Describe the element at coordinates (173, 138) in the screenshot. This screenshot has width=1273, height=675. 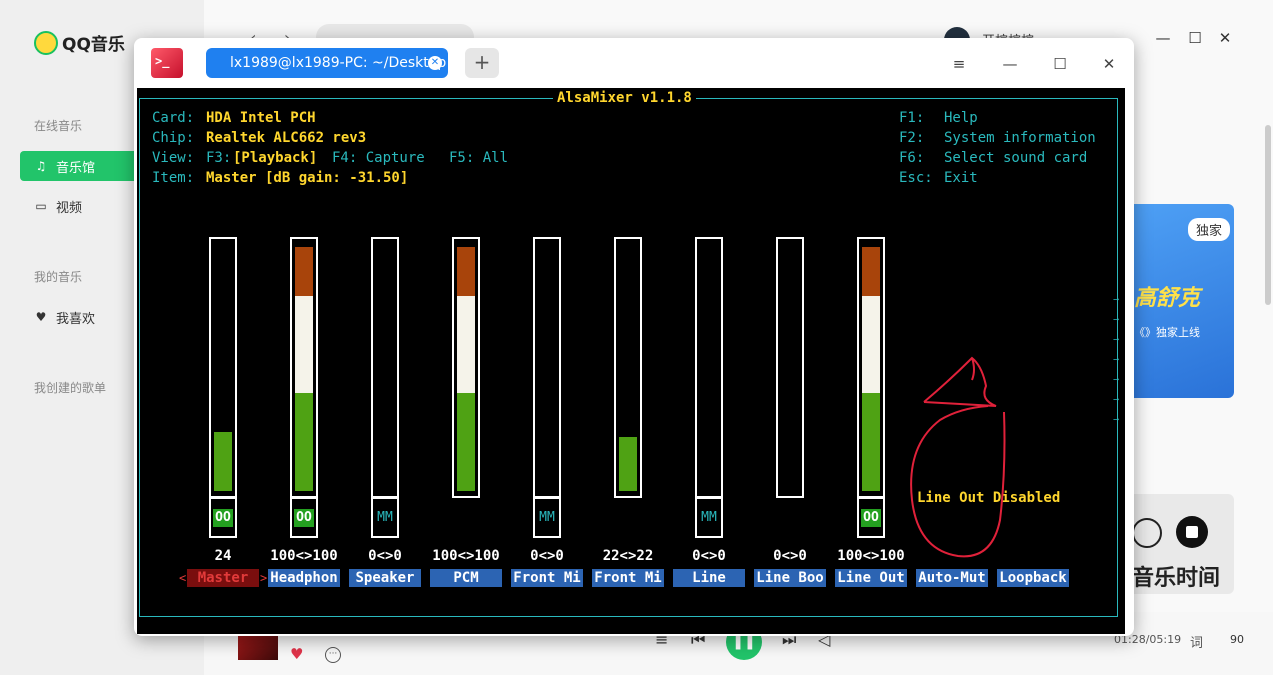
I see `chip-label: Chip:` at that location.